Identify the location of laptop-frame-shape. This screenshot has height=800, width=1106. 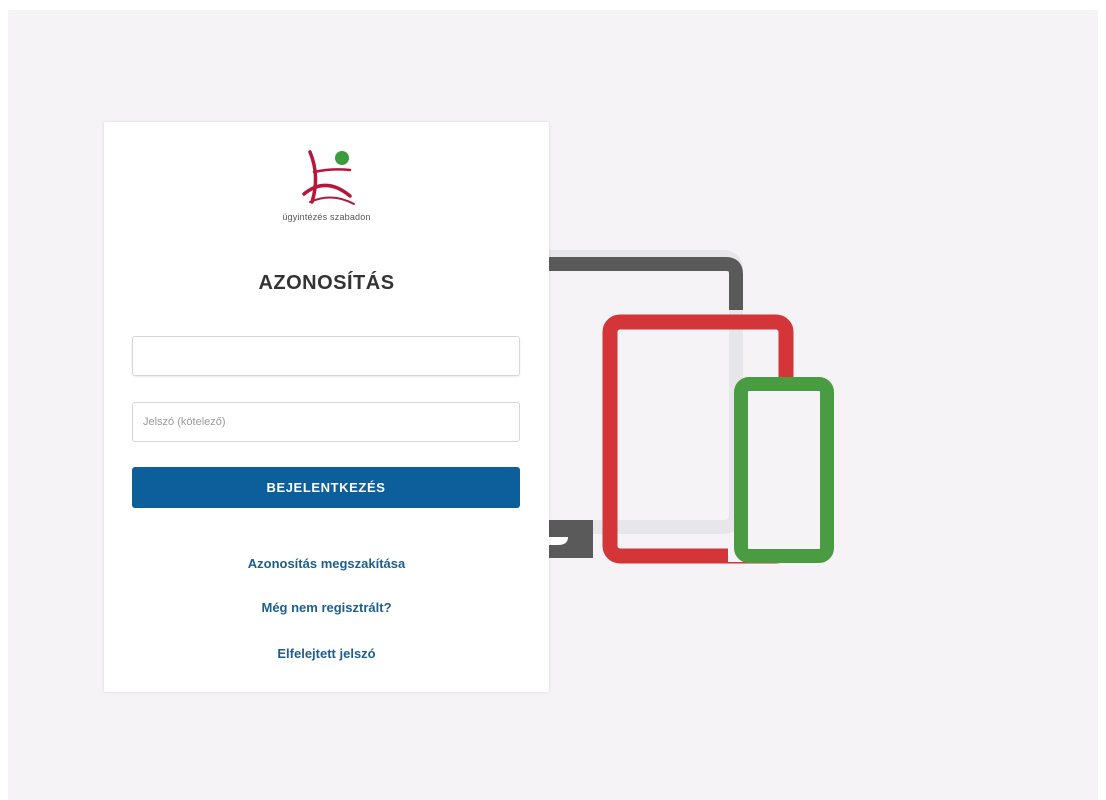
(645, 283).